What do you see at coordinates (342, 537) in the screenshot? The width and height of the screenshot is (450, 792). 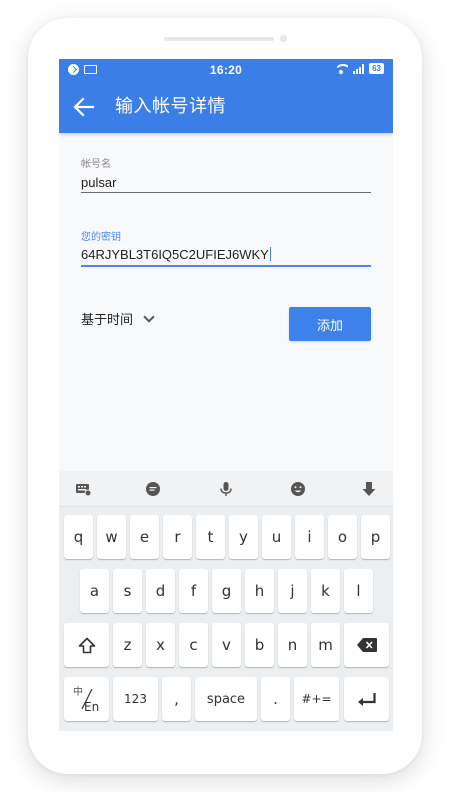 I see `key-o: o` at bounding box center [342, 537].